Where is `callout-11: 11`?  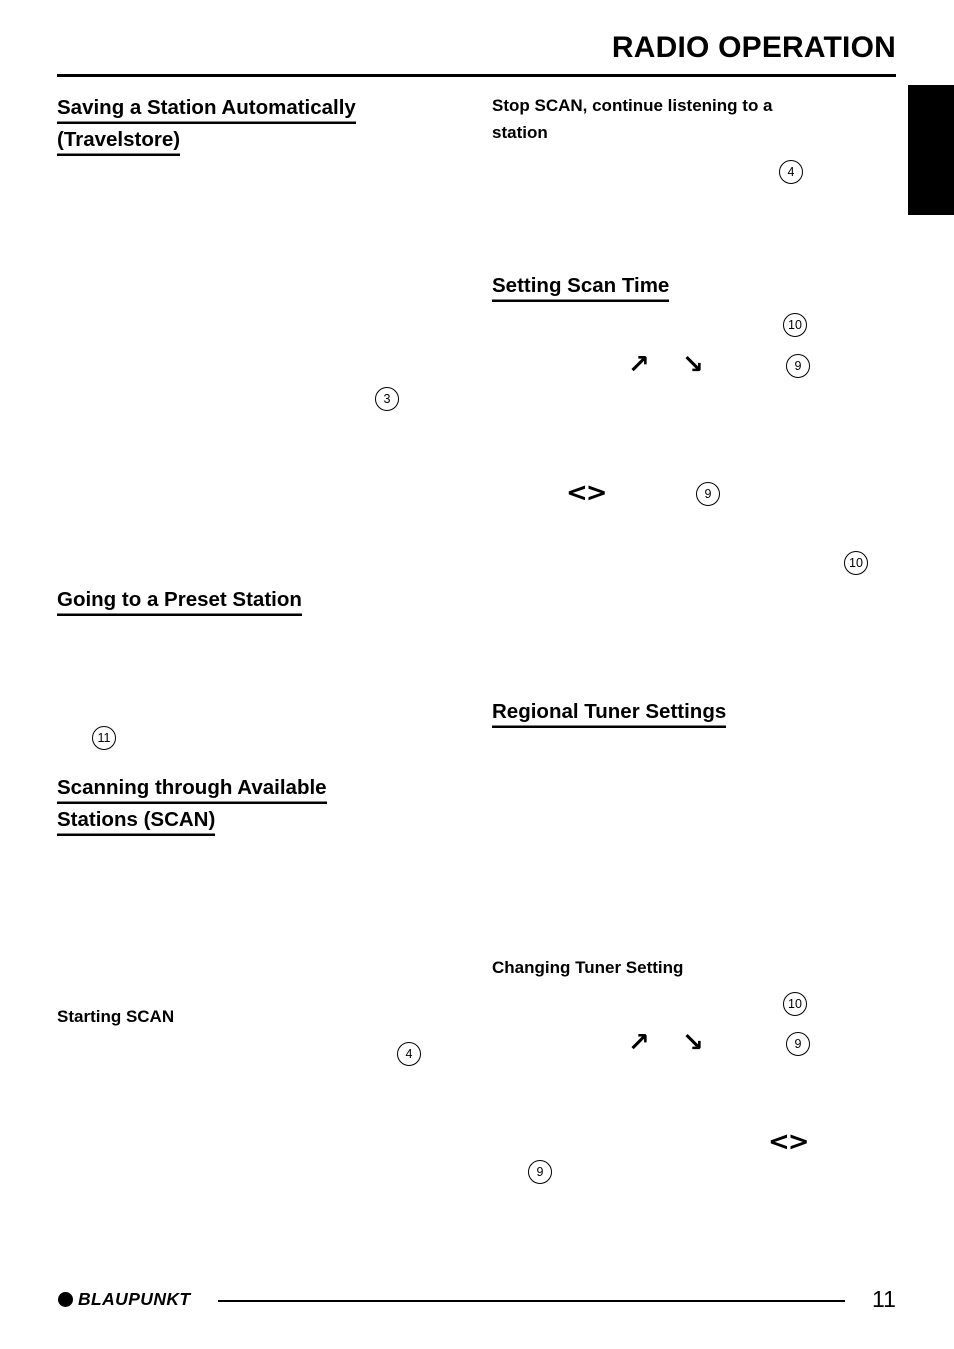
callout-11: 11 is located at coordinates (104, 738).